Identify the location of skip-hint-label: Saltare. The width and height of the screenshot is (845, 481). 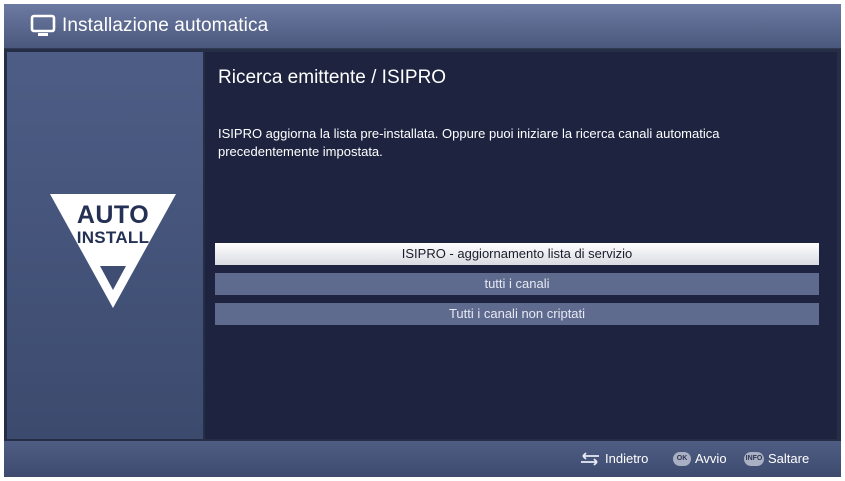
(789, 458).